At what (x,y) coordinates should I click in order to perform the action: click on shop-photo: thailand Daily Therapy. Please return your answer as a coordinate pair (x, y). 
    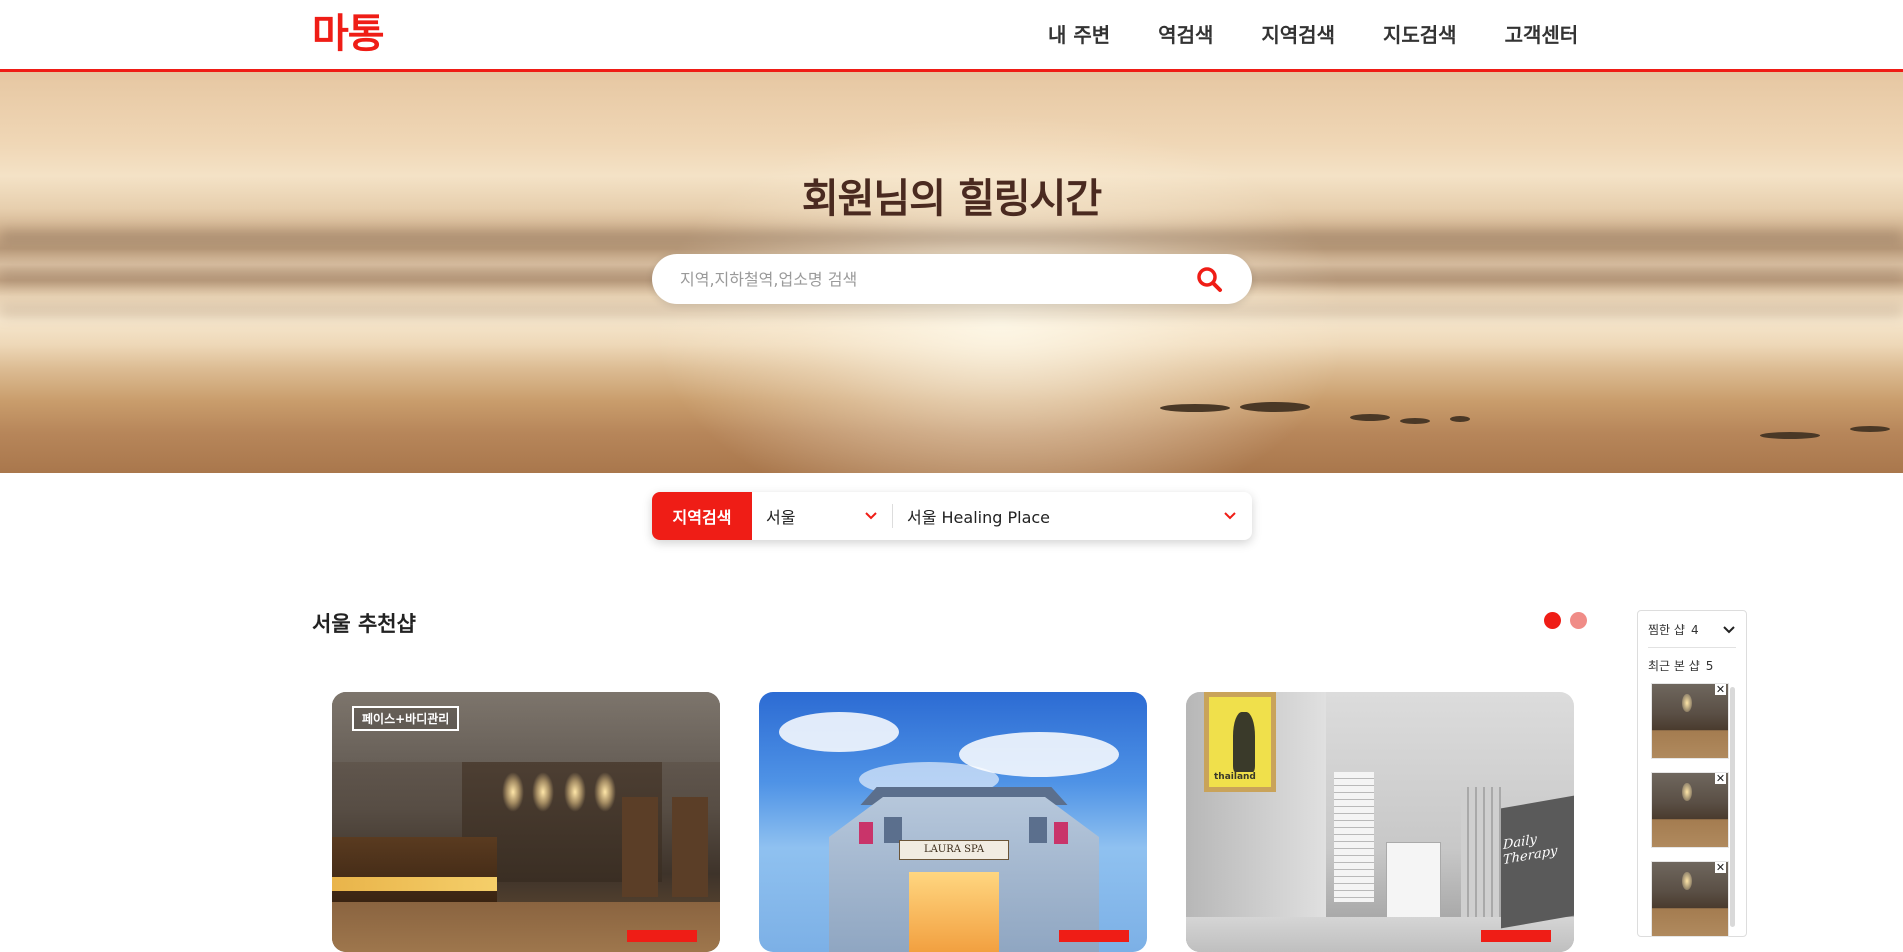
    Looking at the image, I should click on (1380, 822).